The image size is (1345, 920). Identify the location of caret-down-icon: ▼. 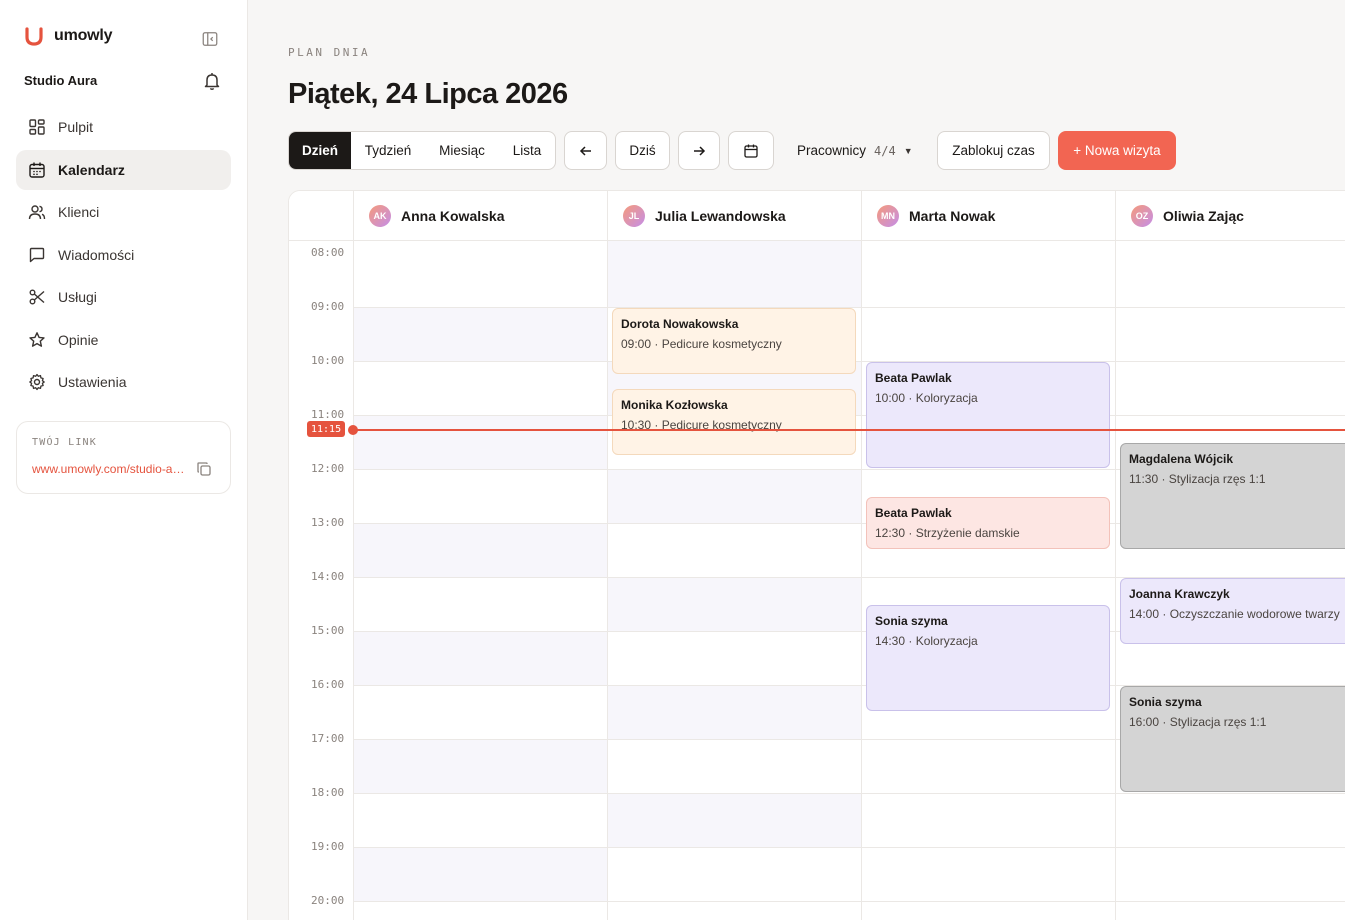
(908, 150).